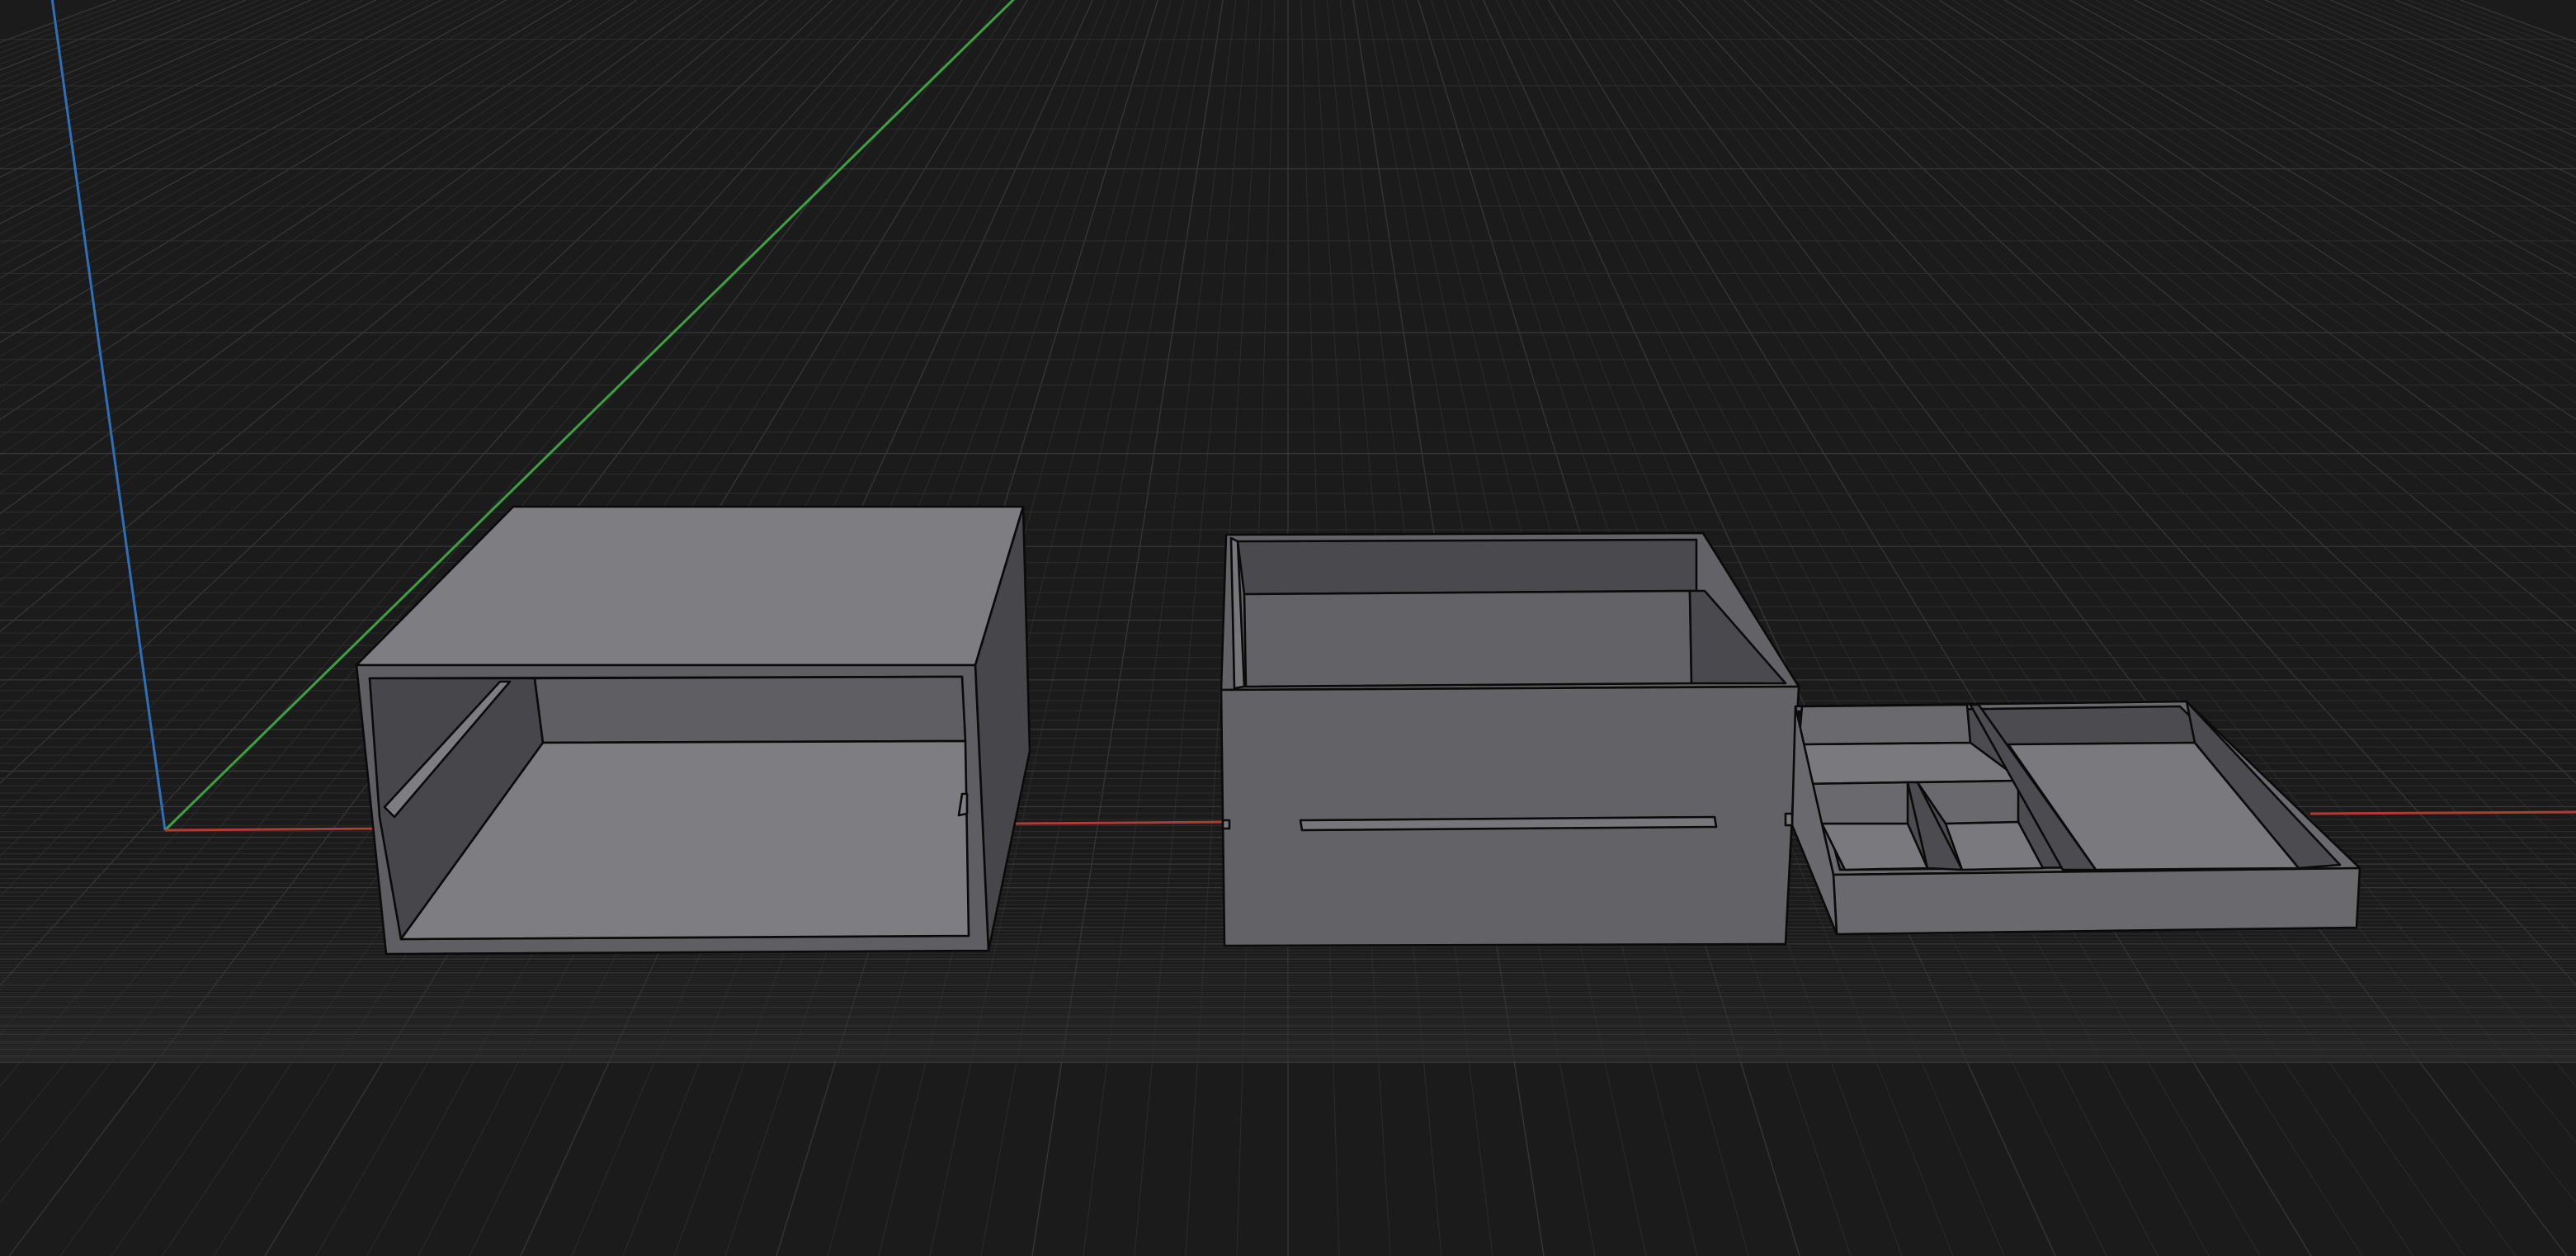 This screenshot has height=1256, width=2576. What do you see at coordinates (750, 709) in the screenshot?
I see `shell-inner-ceiling` at bounding box center [750, 709].